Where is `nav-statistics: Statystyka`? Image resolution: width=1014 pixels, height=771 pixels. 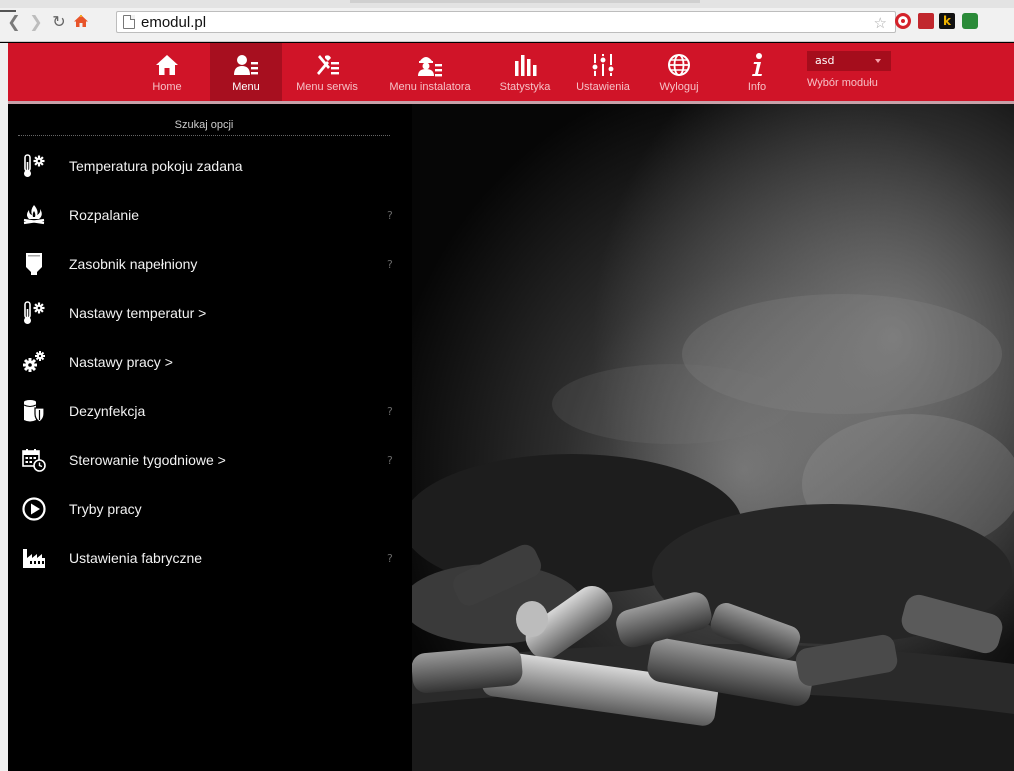
nav-statistics: Statystyka is located at coordinates (525, 72).